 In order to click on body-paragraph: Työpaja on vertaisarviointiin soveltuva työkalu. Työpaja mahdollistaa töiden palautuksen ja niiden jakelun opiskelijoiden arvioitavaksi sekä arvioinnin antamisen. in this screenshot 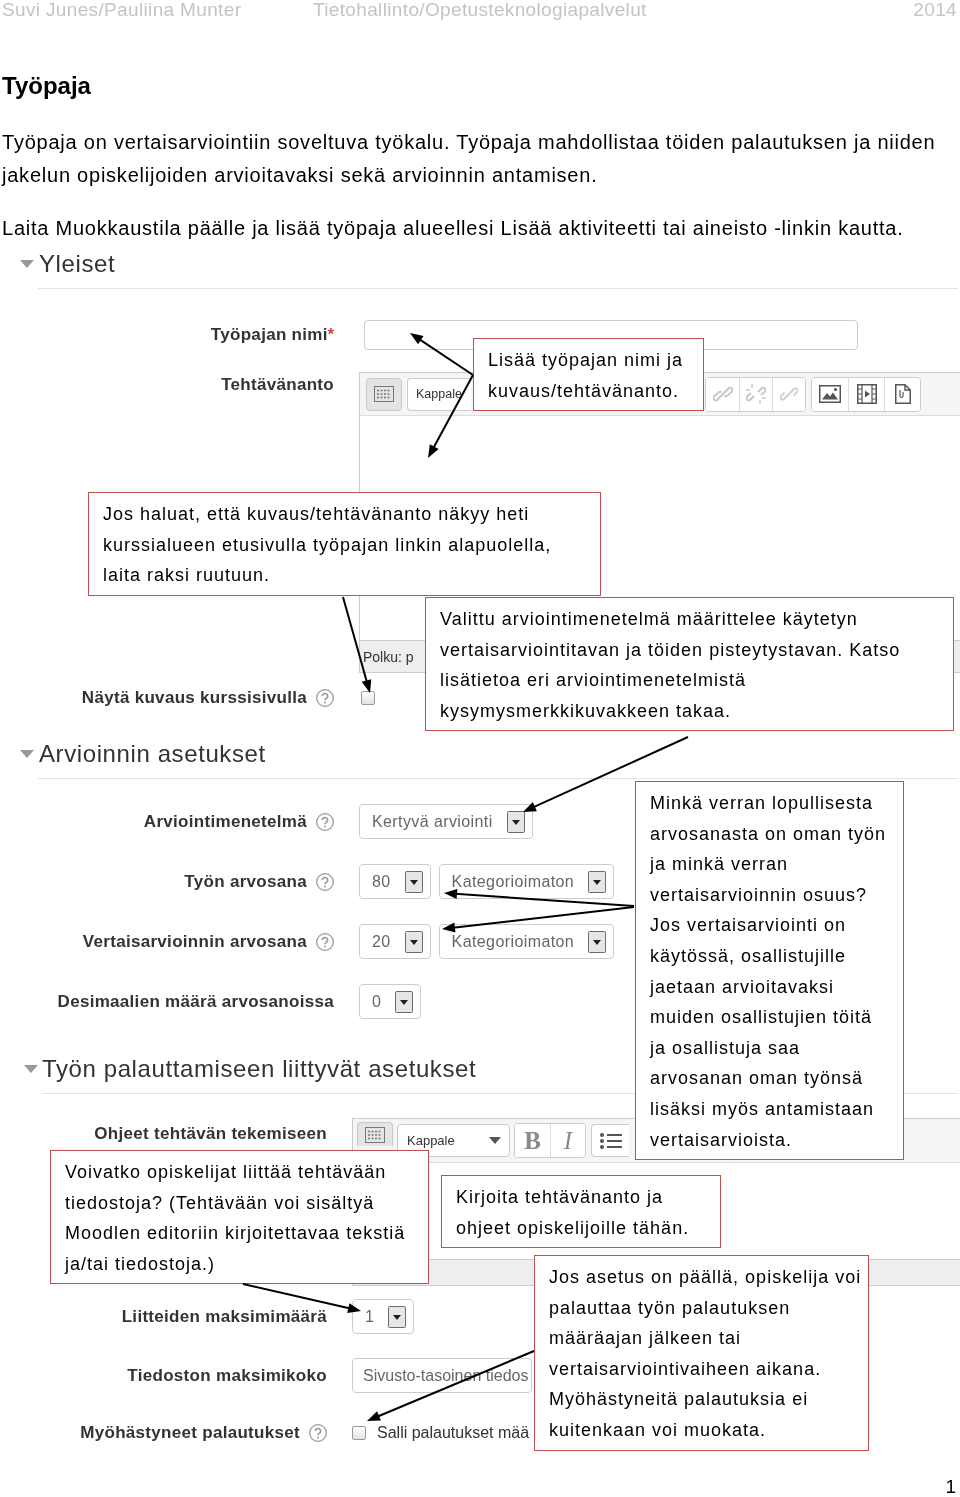, I will do `click(469, 159)`.